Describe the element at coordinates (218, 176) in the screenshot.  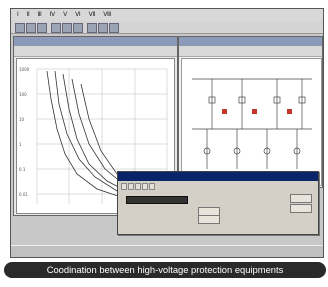
I see `dialog-title` at that location.